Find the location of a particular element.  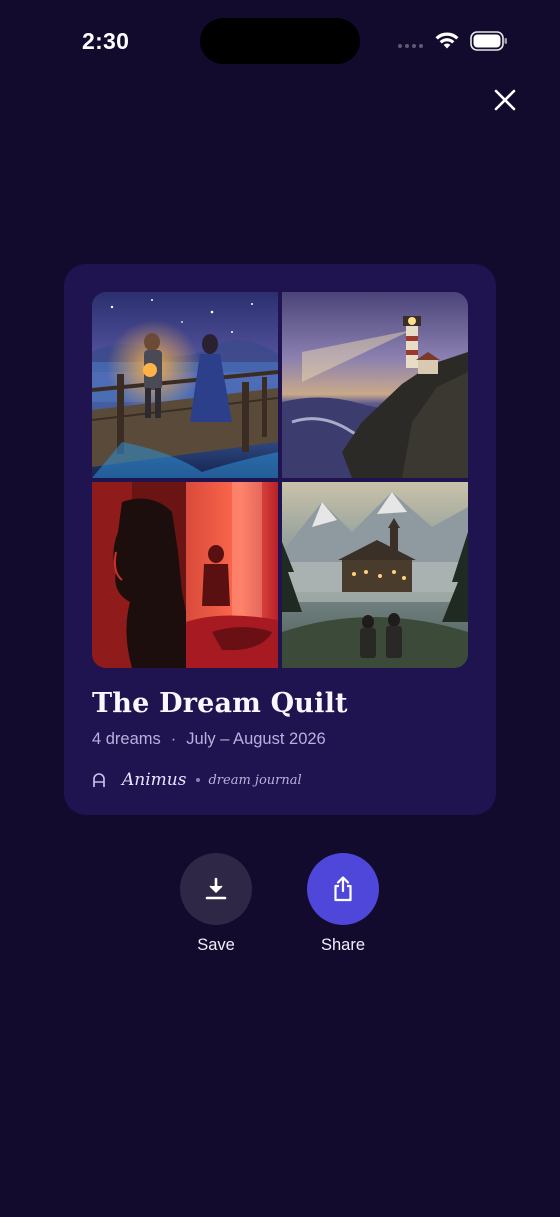

battery-icon is located at coordinates (488, 41).